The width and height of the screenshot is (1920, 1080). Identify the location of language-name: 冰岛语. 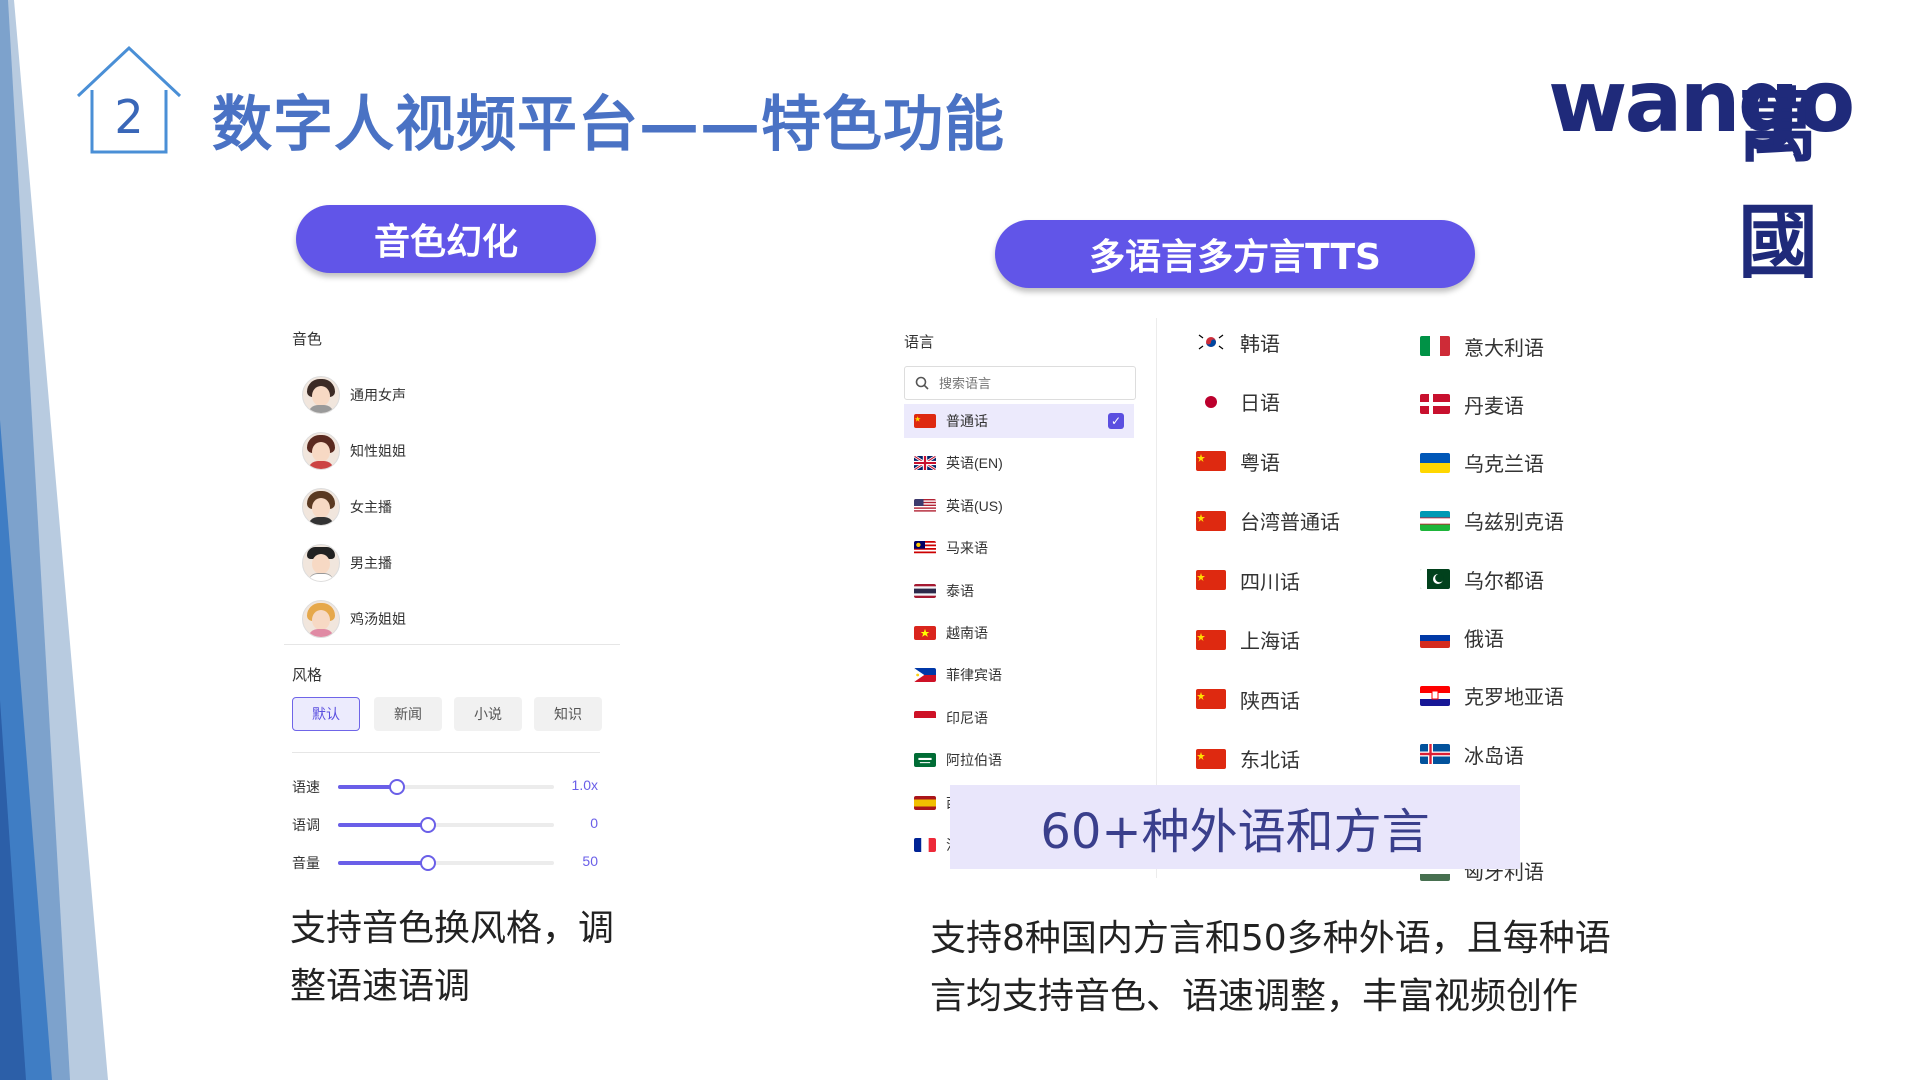
(1494, 756).